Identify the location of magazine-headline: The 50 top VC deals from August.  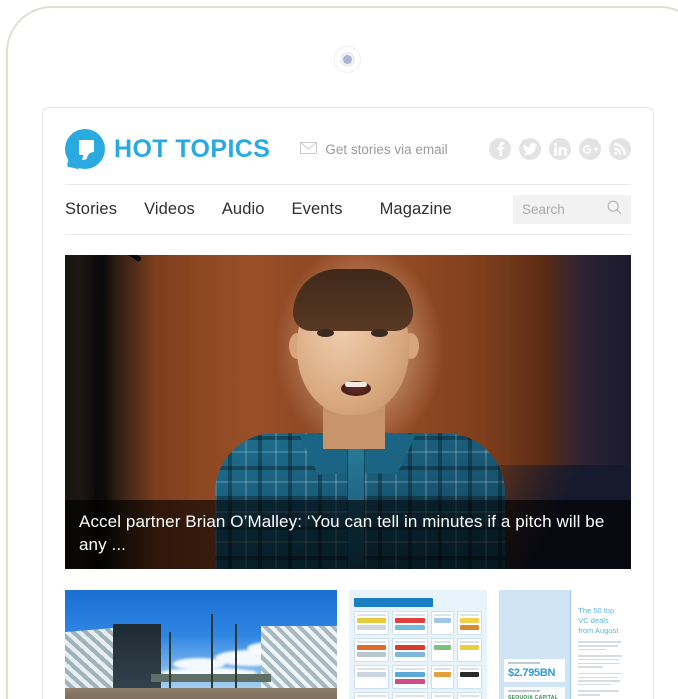
(598, 621).